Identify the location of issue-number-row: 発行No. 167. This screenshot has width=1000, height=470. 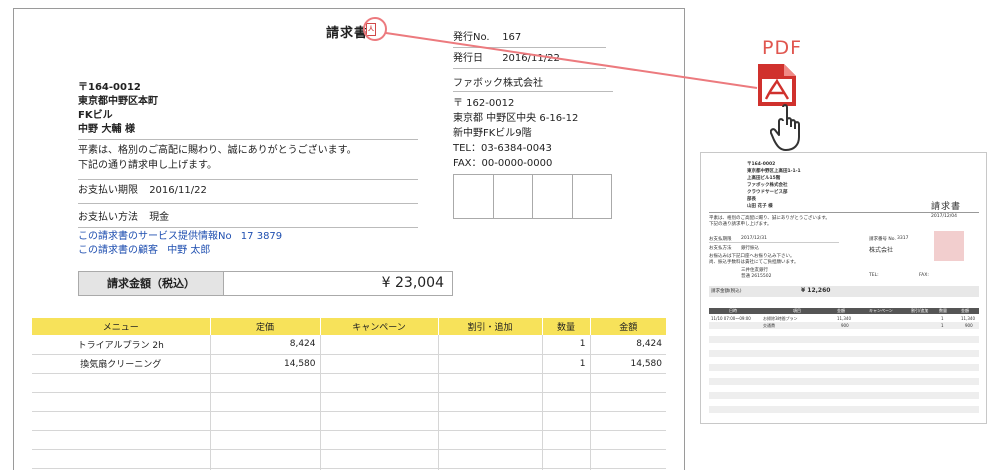
(529, 38).